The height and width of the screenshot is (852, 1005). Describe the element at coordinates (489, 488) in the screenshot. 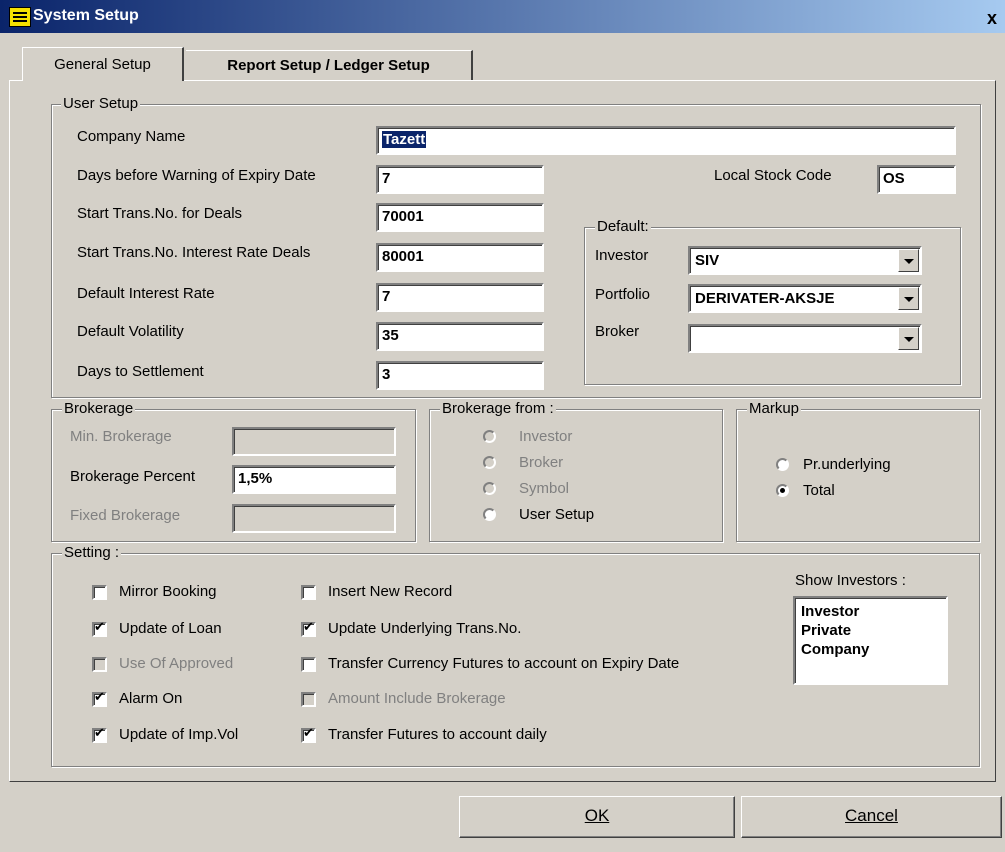

I see `radio-symbol` at that location.